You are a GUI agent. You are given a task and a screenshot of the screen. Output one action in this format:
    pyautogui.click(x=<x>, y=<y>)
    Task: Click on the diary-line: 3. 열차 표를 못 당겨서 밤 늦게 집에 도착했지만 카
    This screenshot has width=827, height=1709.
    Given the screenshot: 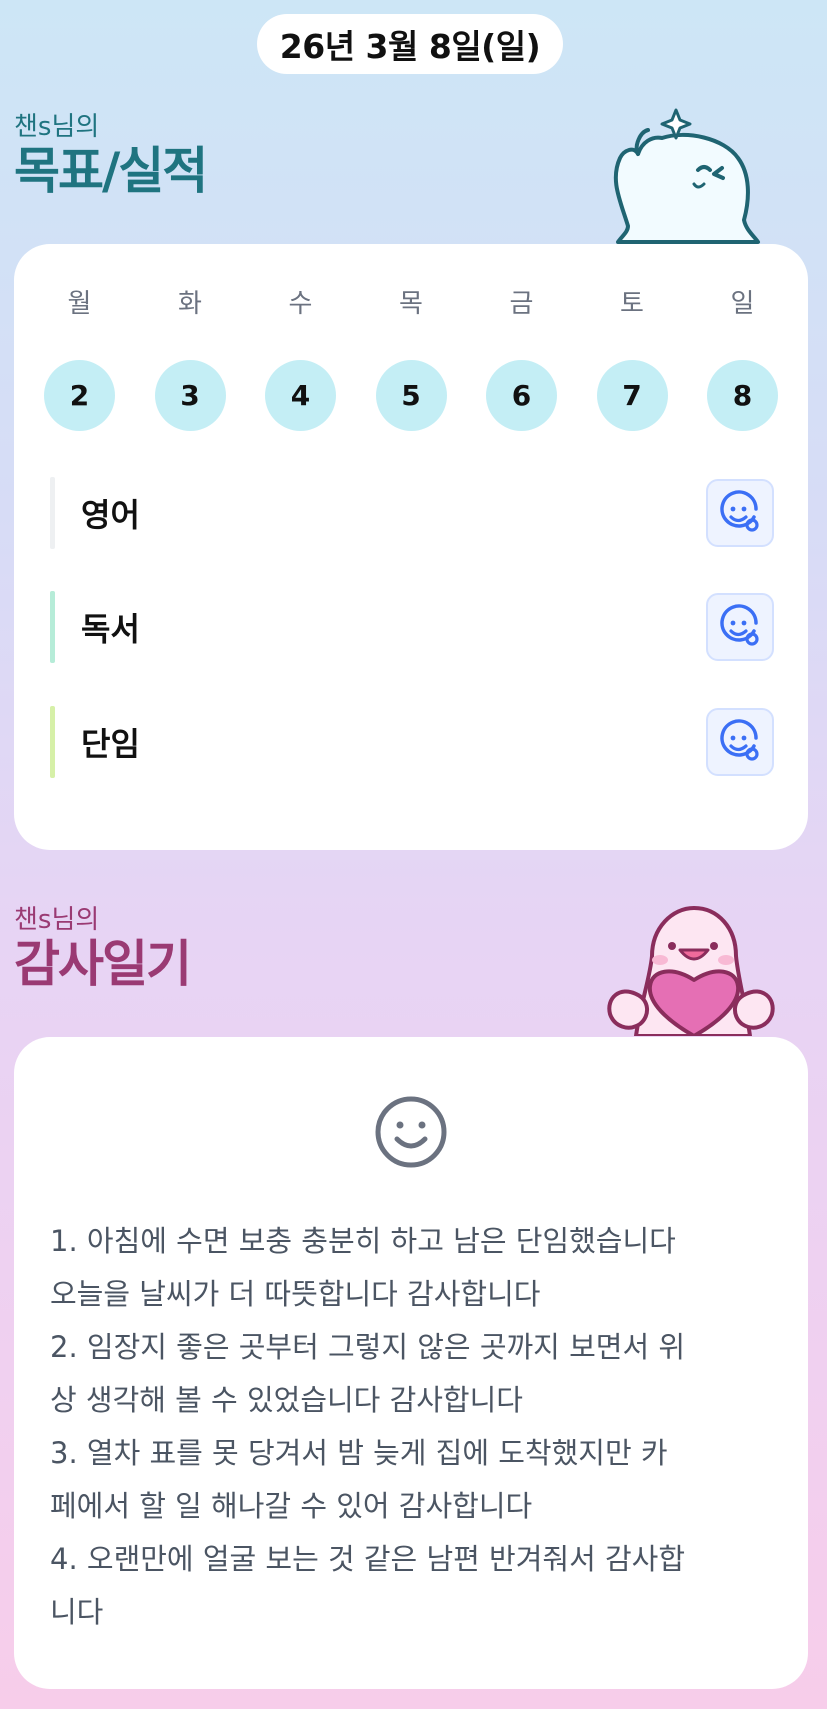 What is the action you would take?
    pyautogui.click(x=359, y=1453)
    